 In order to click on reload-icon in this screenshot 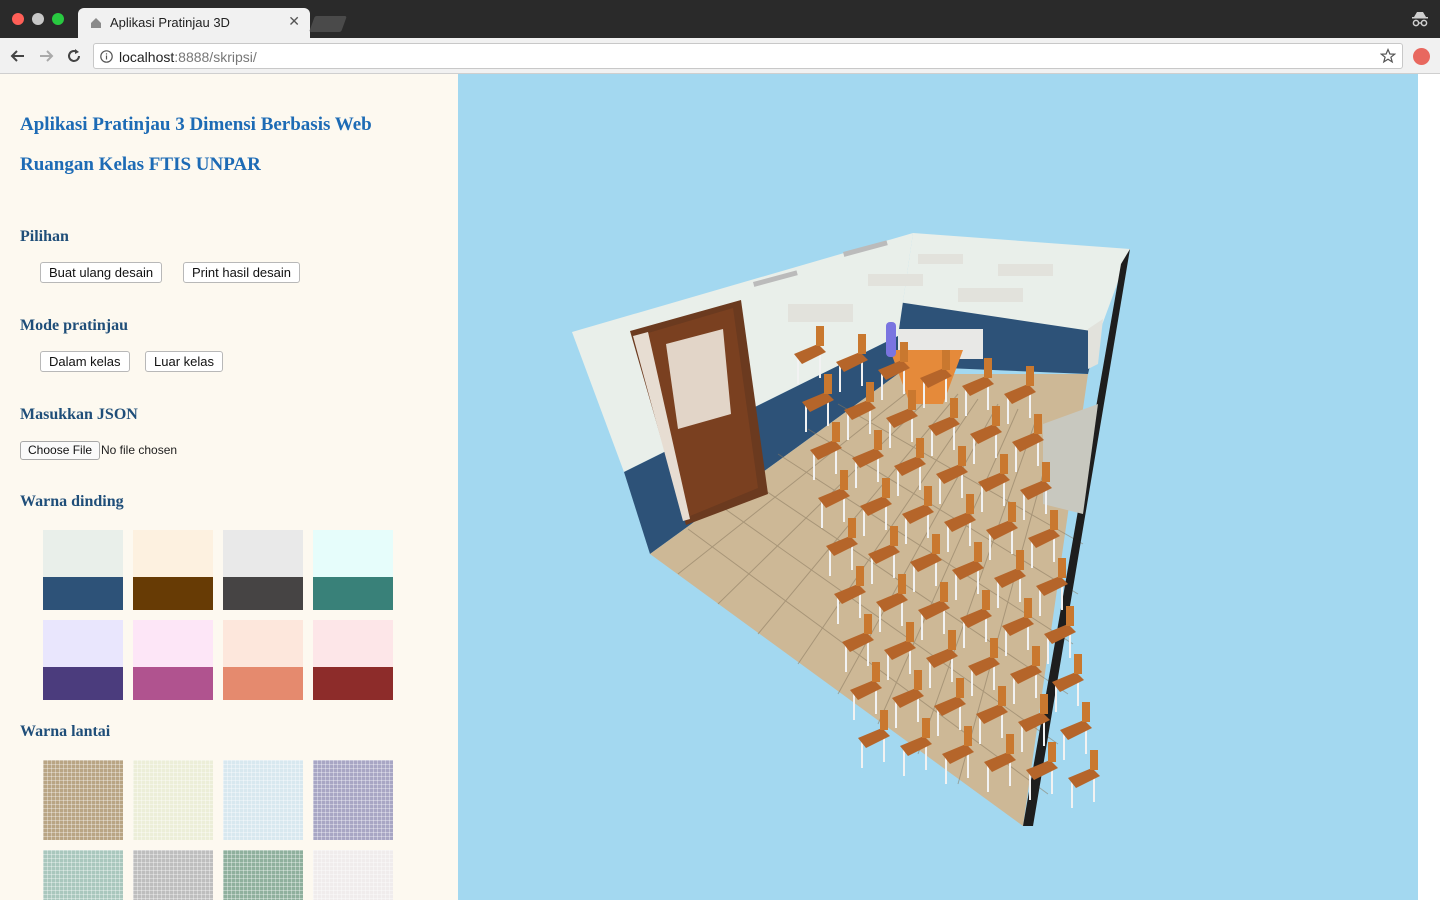, I will do `click(74, 56)`.